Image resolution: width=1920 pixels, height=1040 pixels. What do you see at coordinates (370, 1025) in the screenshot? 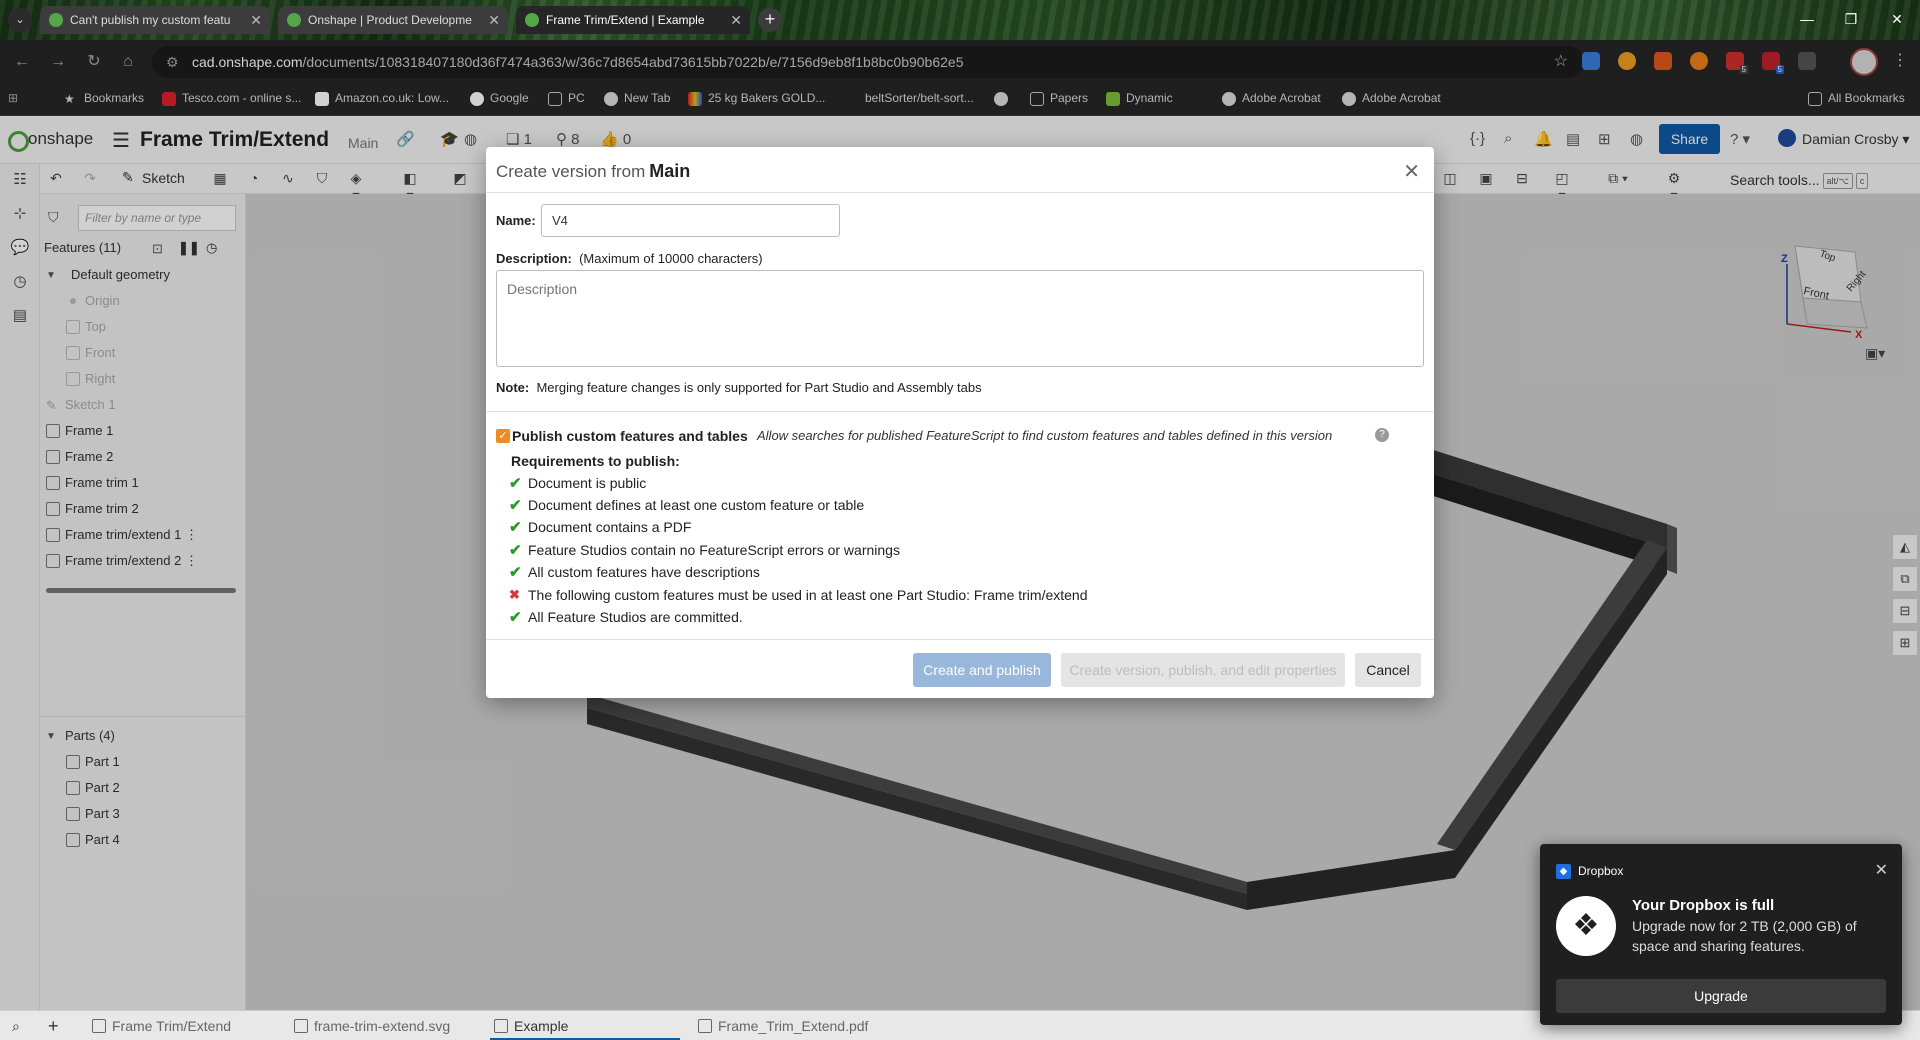
I see `tab-svg-file: frame-trim-extend.svg` at bounding box center [370, 1025].